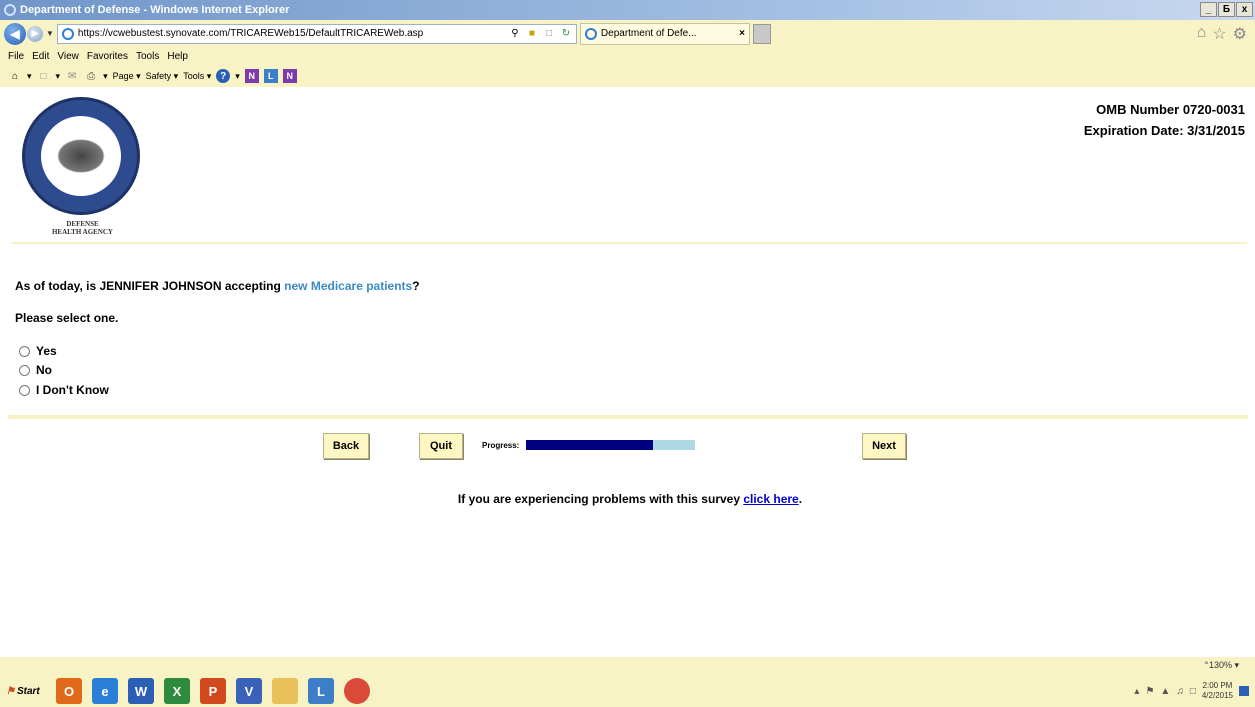  Describe the element at coordinates (289, 76) in the screenshot. I see `onenote-send-icon: N` at that location.